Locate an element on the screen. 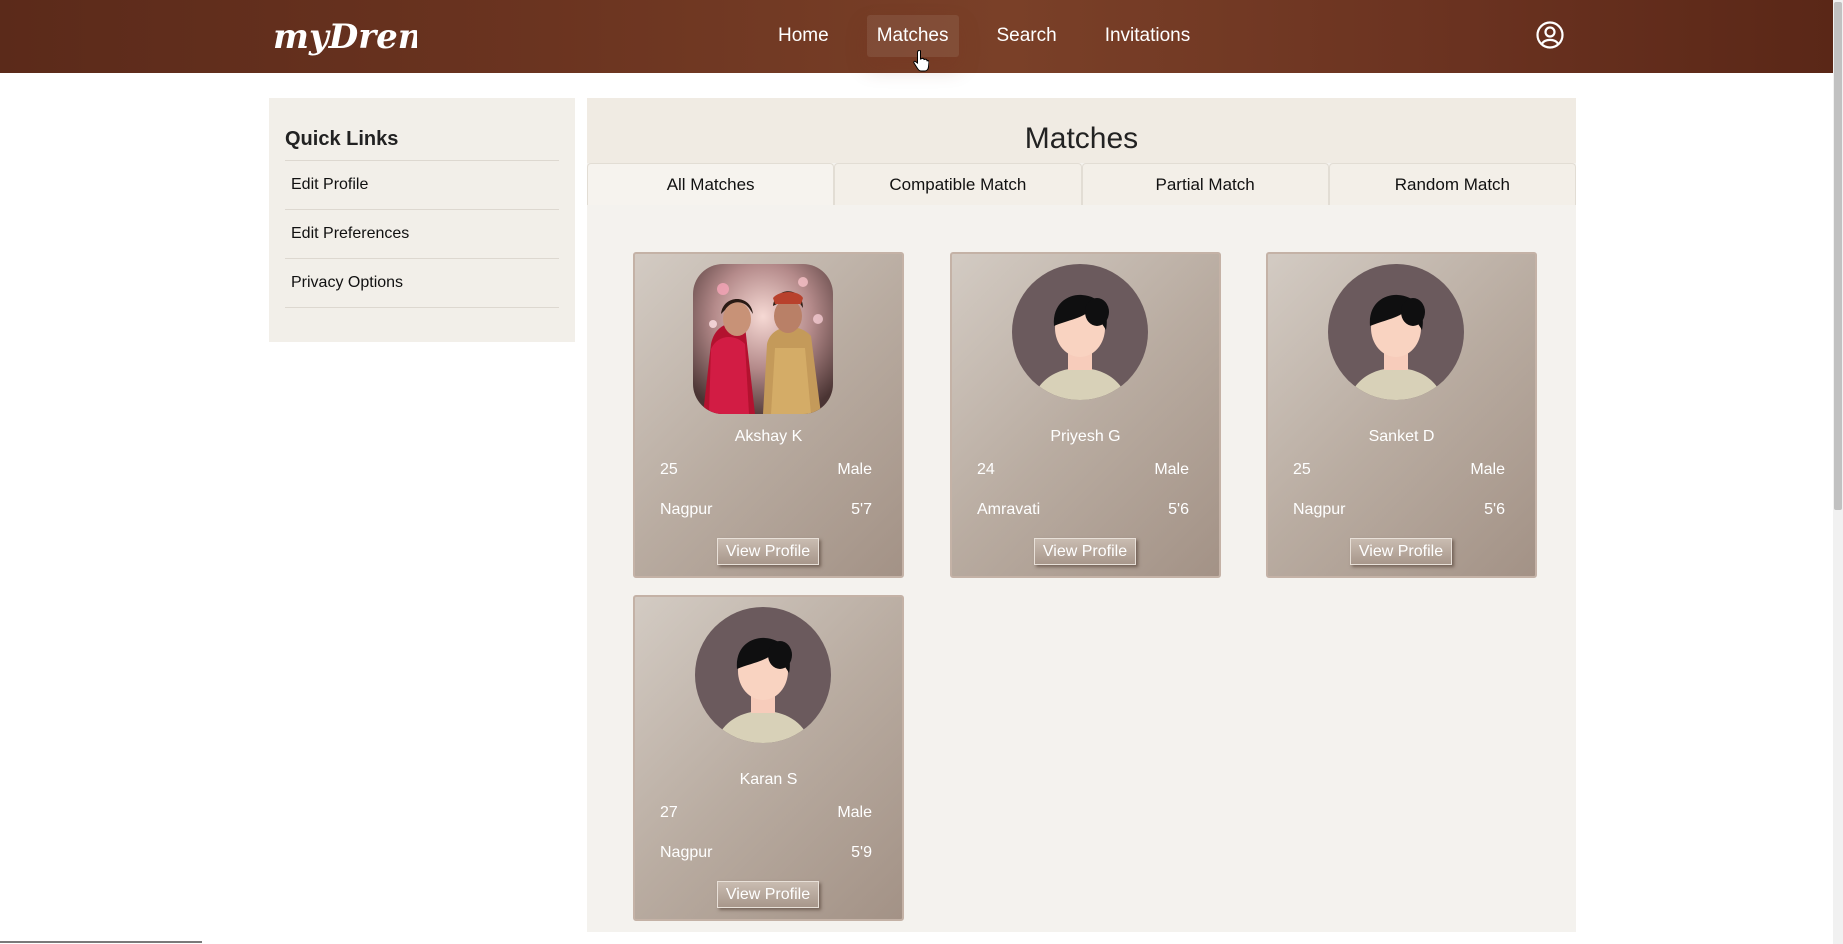 The width and height of the screenshot is (1843, 944). match-name: Karan S is located at coordinates (768, 779).